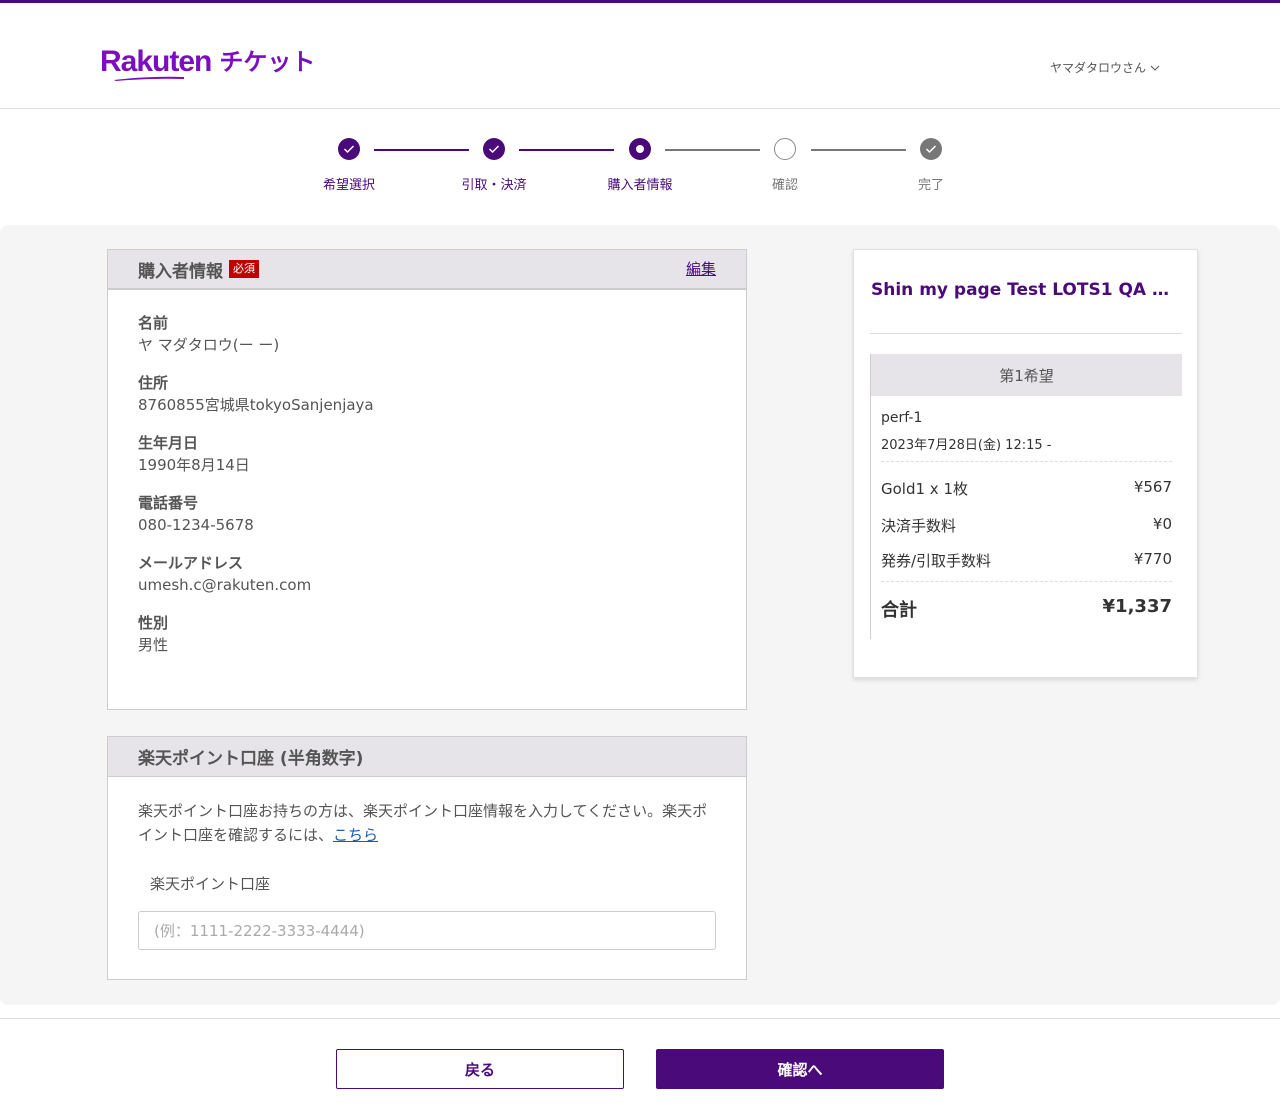 The image size is (1280, 1119). What do you see at coordinates (480, 1069) in the screenshot?
I see `back-button: 戻る` at bounding box center [480, 1069].